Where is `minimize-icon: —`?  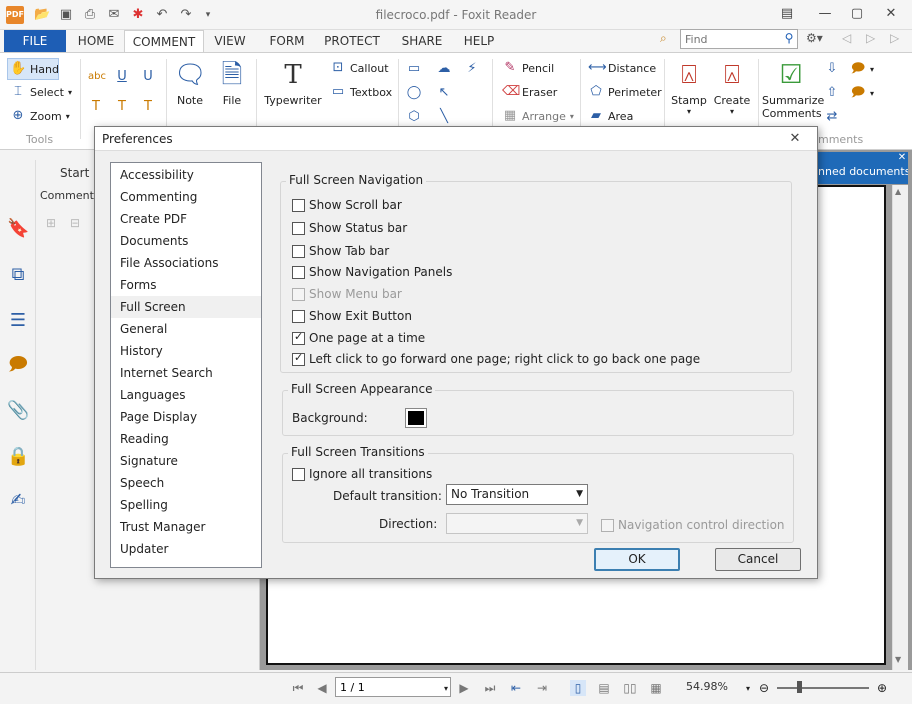 minimize-icon: — is located at coordinates (825, 14).